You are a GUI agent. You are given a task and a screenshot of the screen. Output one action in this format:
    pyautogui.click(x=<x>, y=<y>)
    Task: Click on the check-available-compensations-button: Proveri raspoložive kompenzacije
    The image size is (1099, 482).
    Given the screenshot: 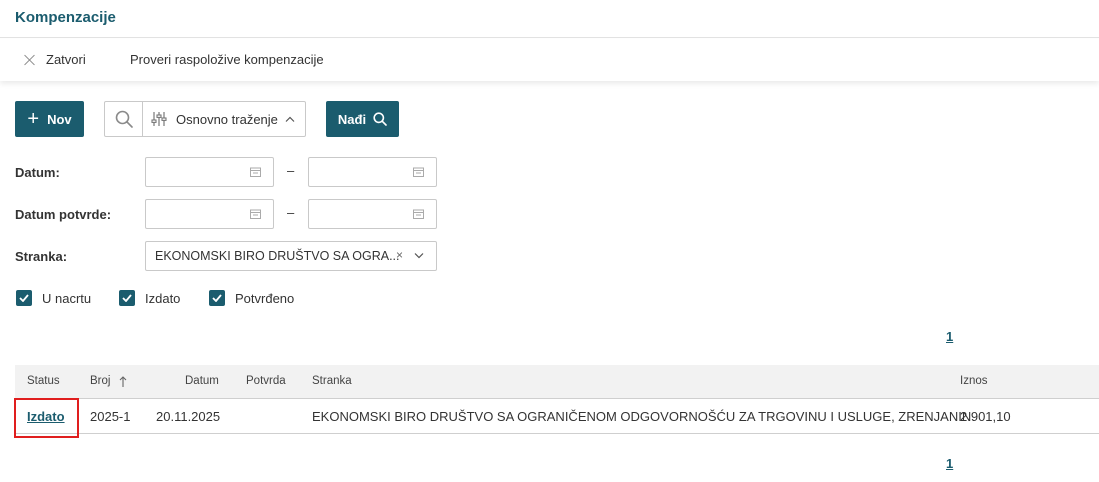 What is the action you would take?
    pyautogui.click(x=227, y=59)
    